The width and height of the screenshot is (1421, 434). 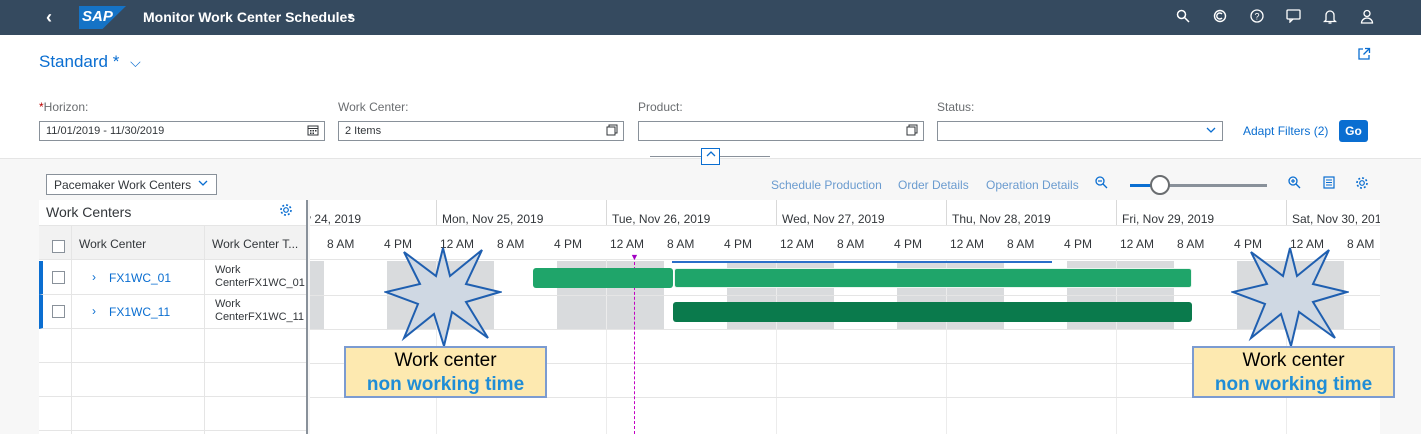 What do you see at coordinates (260, 310) in the screenshot?
I see `work-center-type-cell: Work CenterFX1WC_11` at bounding box center [260, 310].